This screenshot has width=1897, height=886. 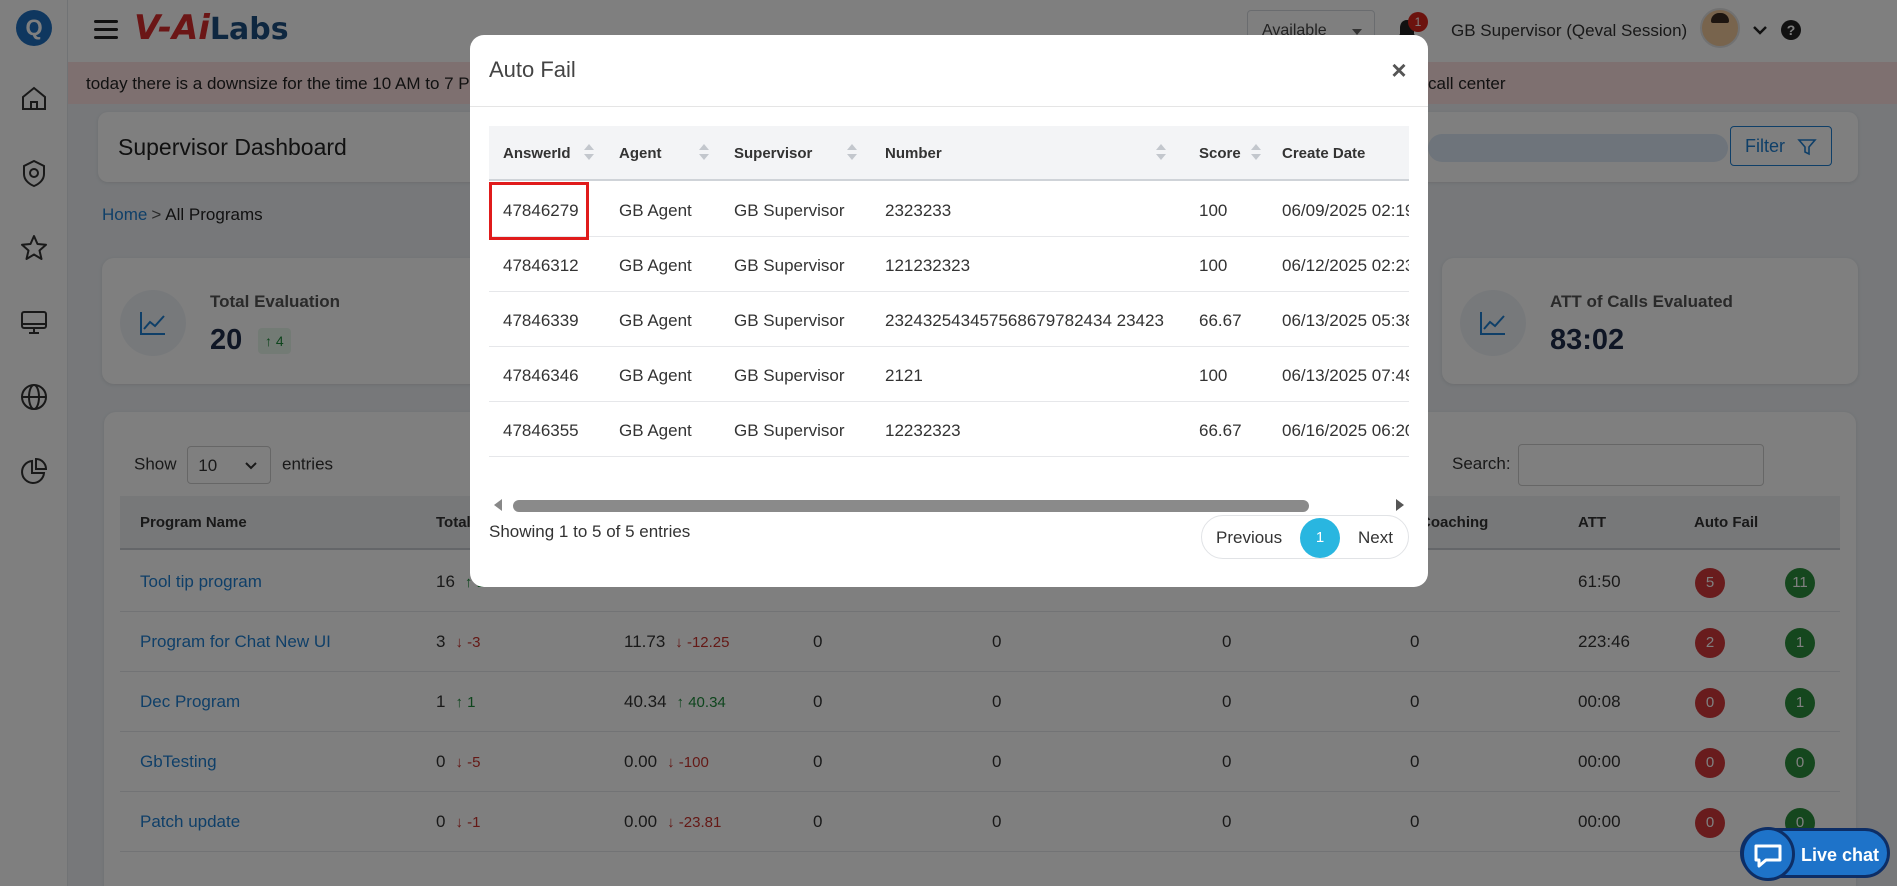 What do you see at coordinates (1768, 854) in the screenshot?
I see `chat-bubble-icon` at bounding box center [1768, 854].